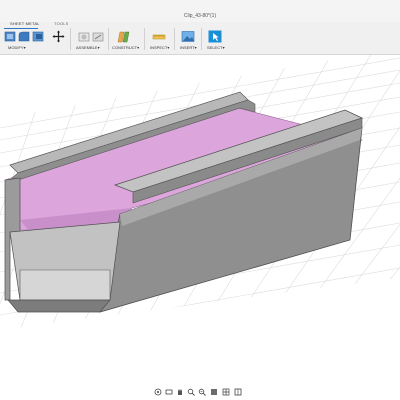 The height and width of the screenshot is (400, 400). I want to click on display-settings-icon, so click(214, 392).